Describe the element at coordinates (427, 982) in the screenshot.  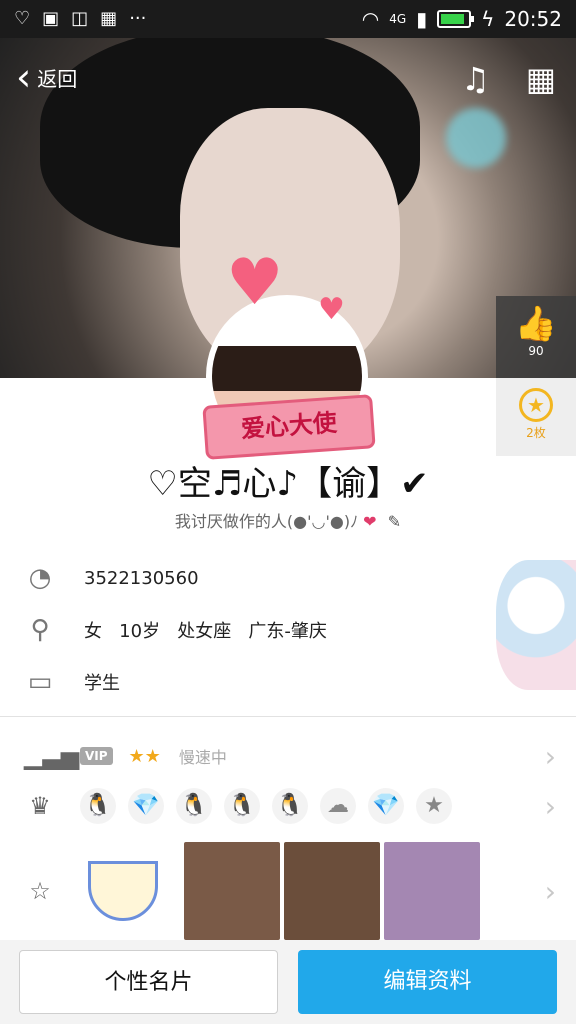
I see `edit-profile-button: 编辑资料` at that location.